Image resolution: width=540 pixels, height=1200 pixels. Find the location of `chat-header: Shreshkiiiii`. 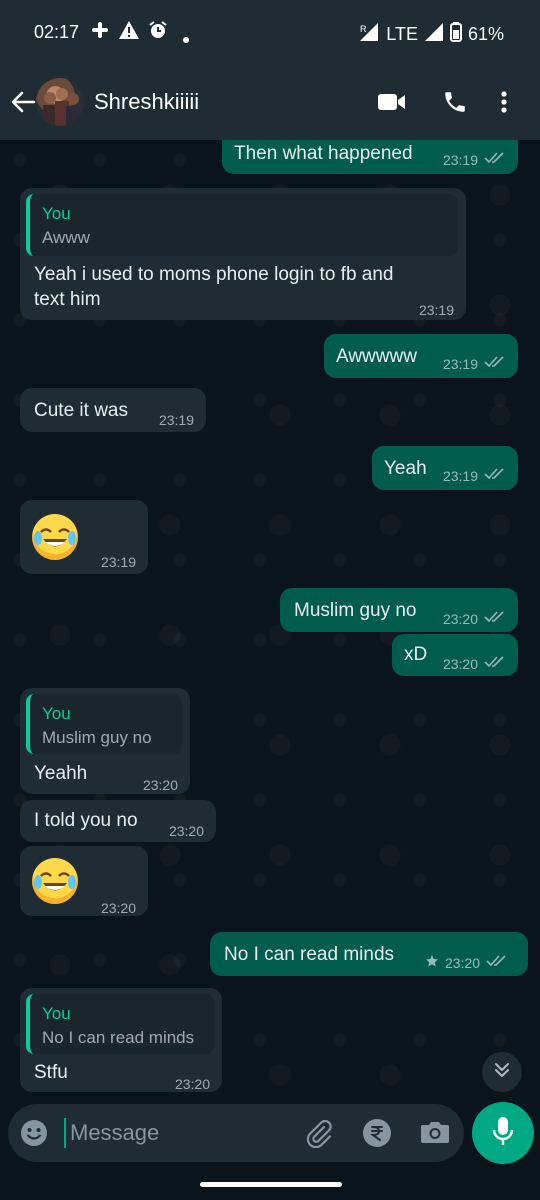

chat-header: Shreshkiiiii is located at coordinates (270, 102).